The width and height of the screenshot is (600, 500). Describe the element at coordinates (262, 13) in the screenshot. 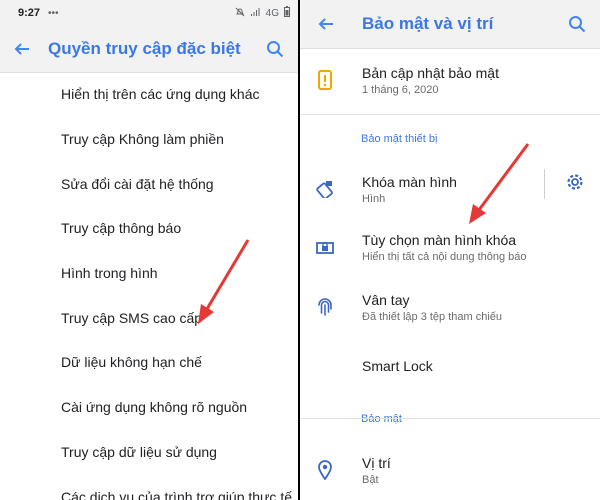

I see `status-icons: 4G` at that location.